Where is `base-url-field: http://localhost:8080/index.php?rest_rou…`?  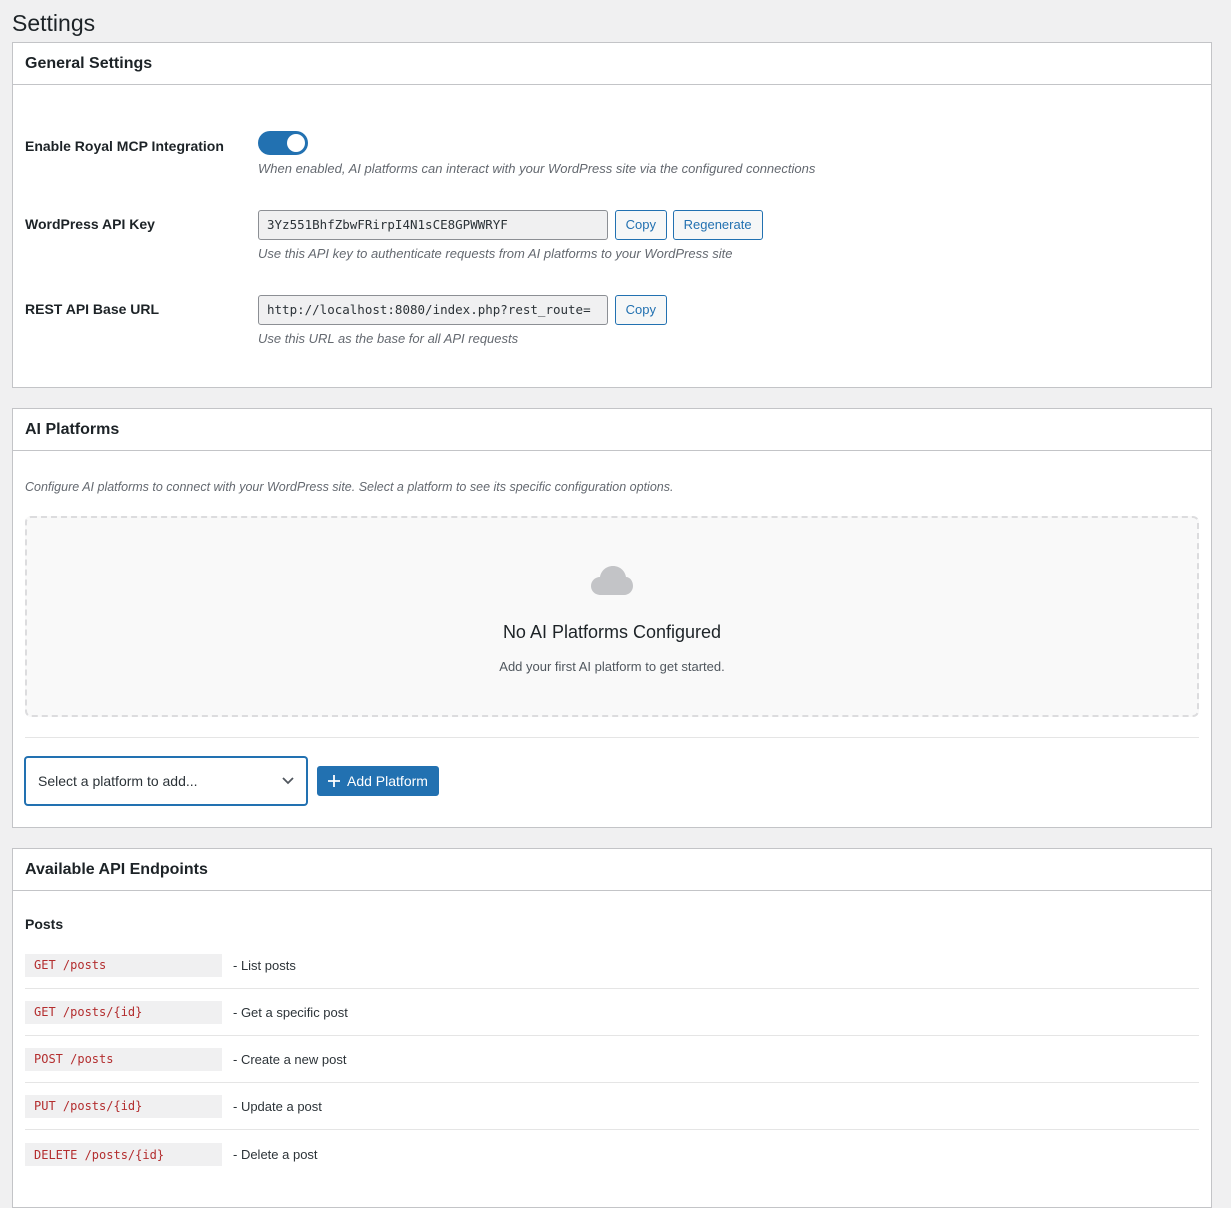 base-url-field: http://localhost:8080/index.php?rest_rou… is located at coordinates (462, 320).